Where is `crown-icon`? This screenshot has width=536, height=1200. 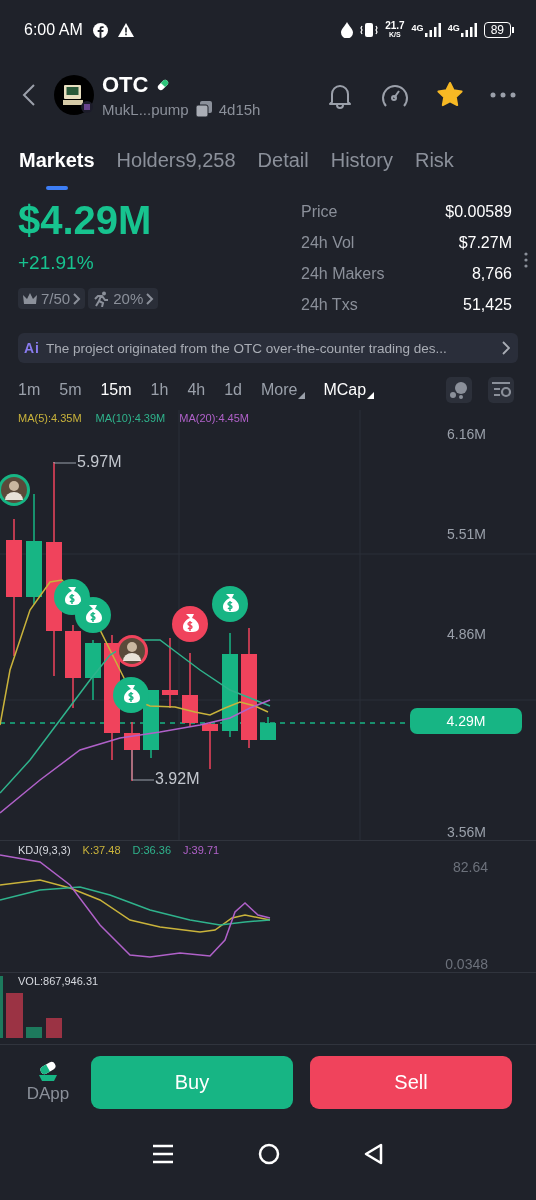
crown-icon is located at coordinates (30, 298).